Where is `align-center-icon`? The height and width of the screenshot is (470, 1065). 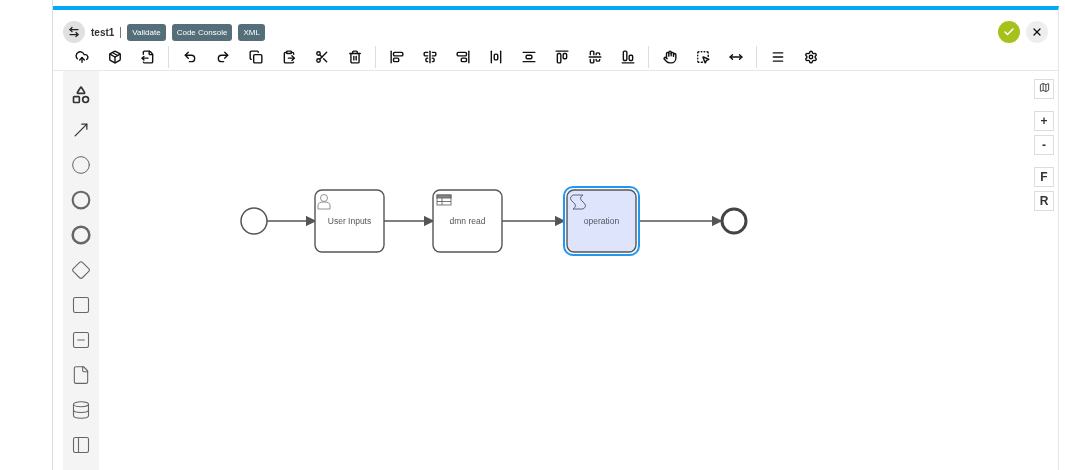 align-center-icon is located at coordinates (429, 57).